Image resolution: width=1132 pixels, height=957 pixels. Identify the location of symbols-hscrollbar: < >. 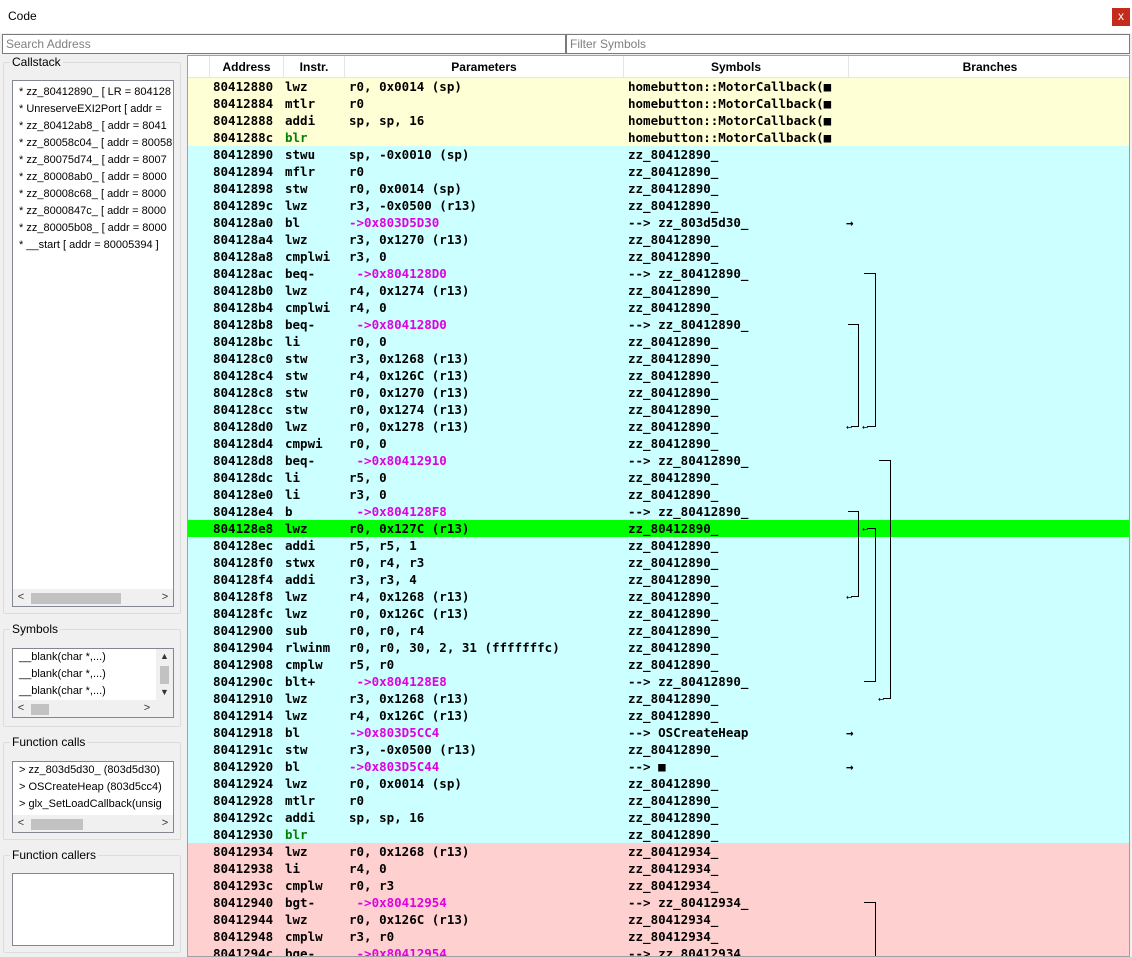
(93, 708).